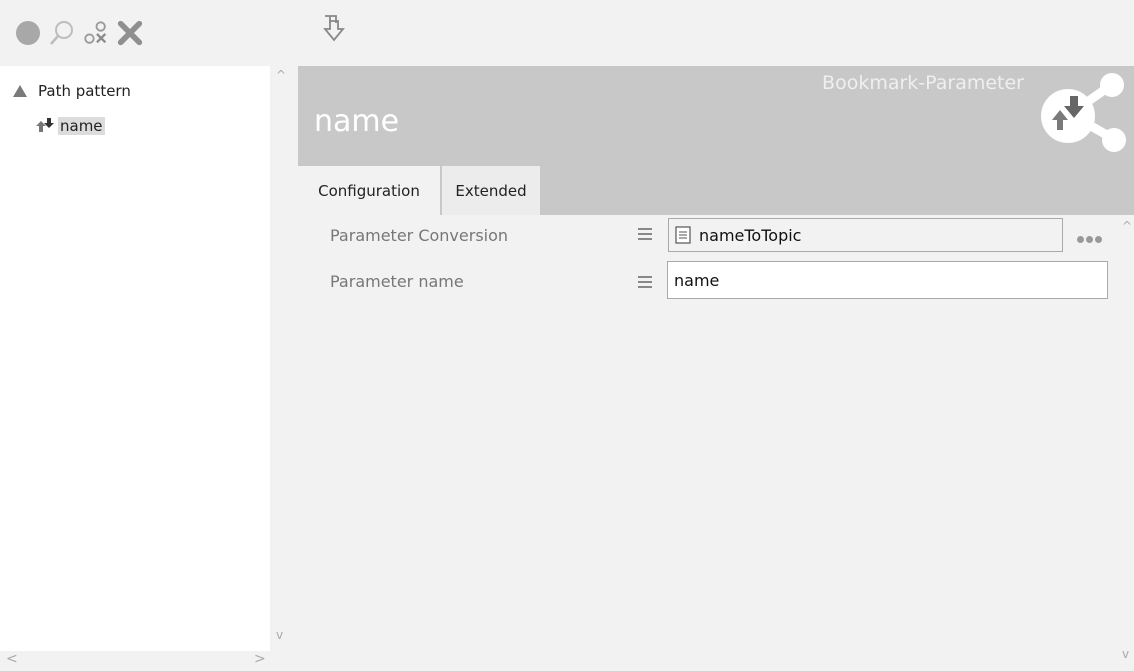 The height and width of the screenshot is (671, 1134). Describe the element at coordinates (279, 635) in the screenshot. I see `scroll-down-arrow-icon: v` at that location.